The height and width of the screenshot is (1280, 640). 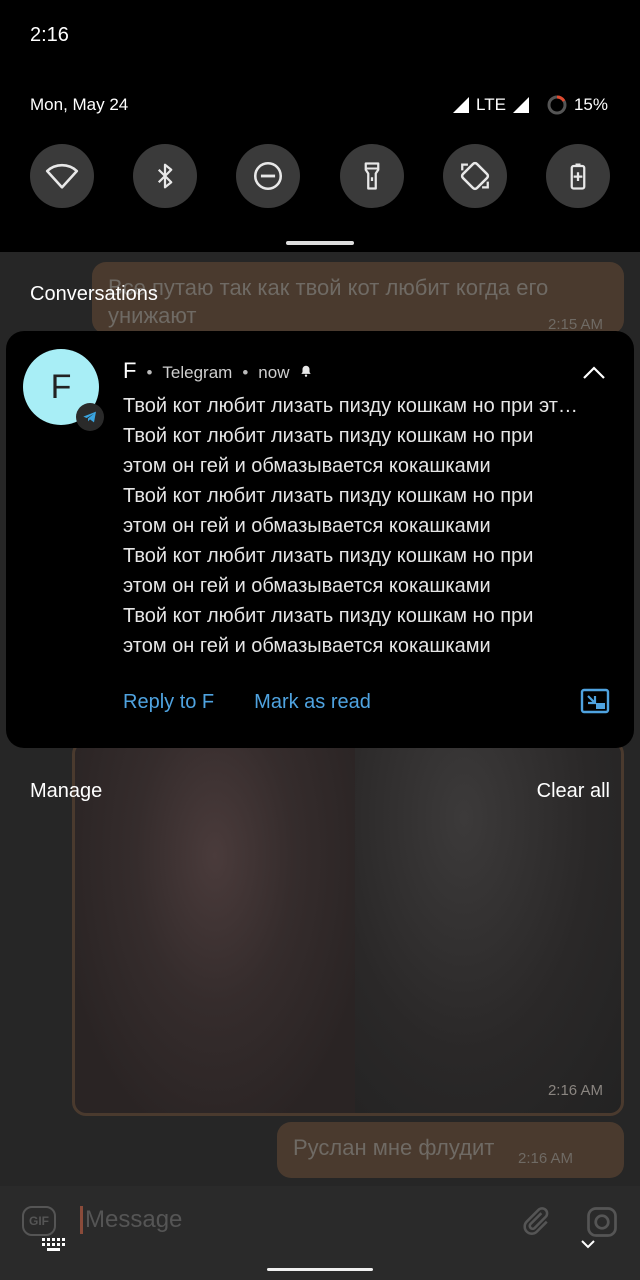 What do you see at coordinates (546, 1158) in the screenshot?
I see `message-time: 2:16 AM` at bounding box center [546, 1158].